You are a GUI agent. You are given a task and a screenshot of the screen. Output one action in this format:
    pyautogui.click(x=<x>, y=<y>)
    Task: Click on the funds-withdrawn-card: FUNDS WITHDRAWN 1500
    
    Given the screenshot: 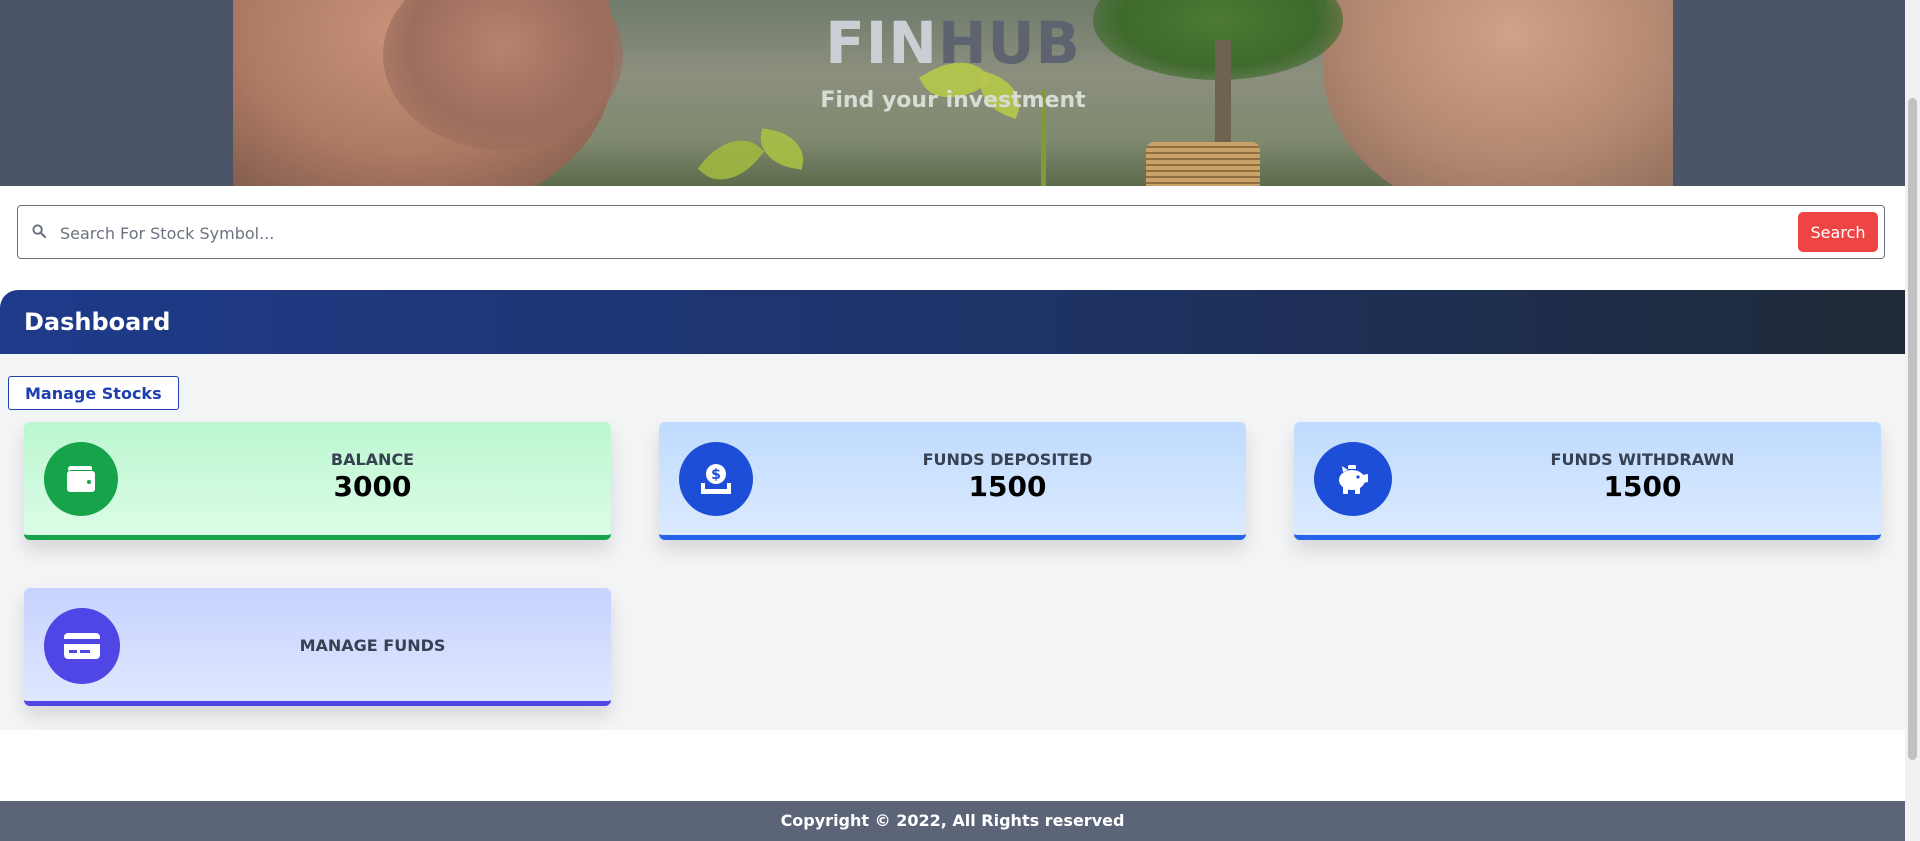 What is the action you would take?
    pyautogui.click(x=1587, y=481)
    